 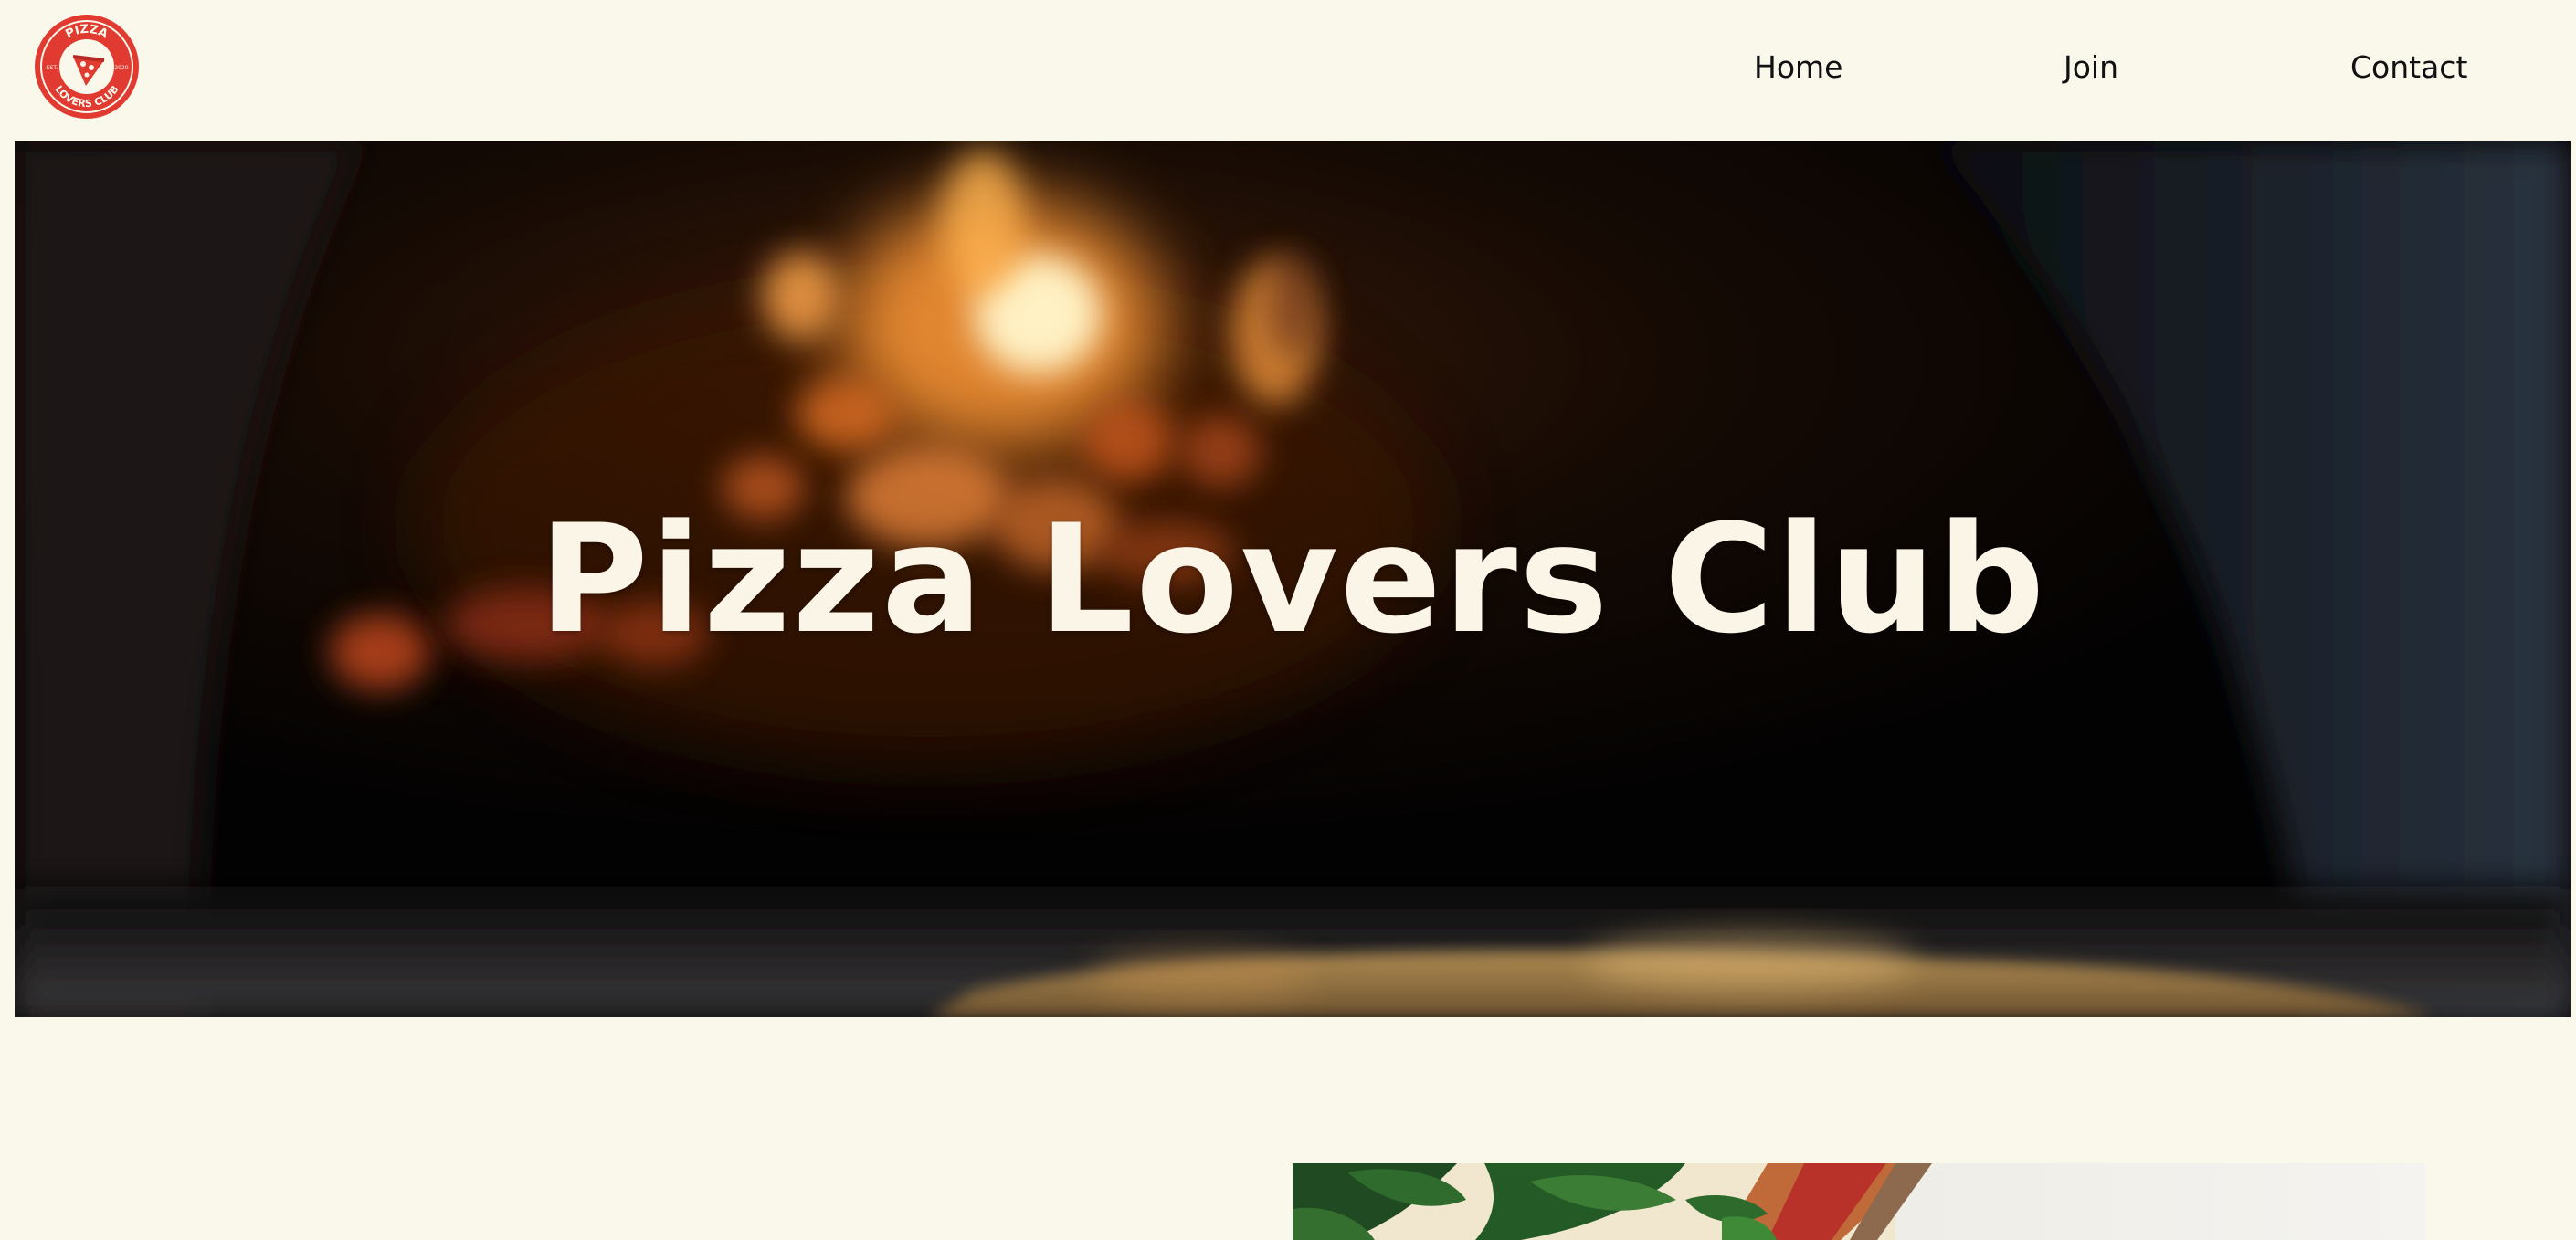 I want to click on logo-est-text: EST., so click(x=52, y=68).